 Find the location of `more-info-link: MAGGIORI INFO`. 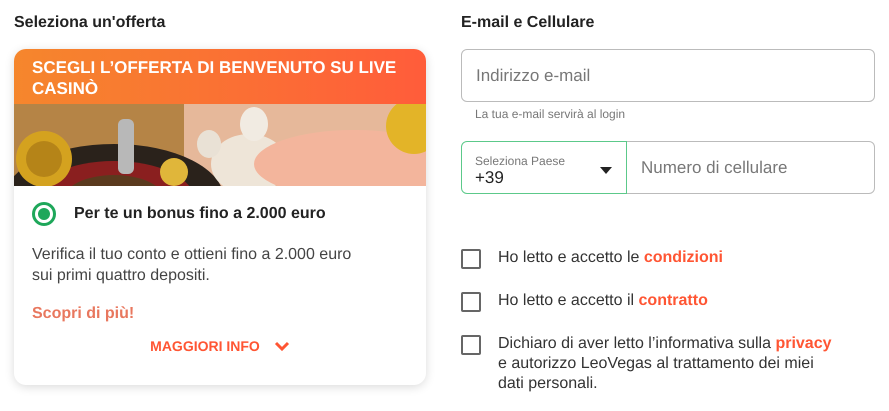

more-info-link: MAGGIORI INFO is located at coordinates (205, 346).